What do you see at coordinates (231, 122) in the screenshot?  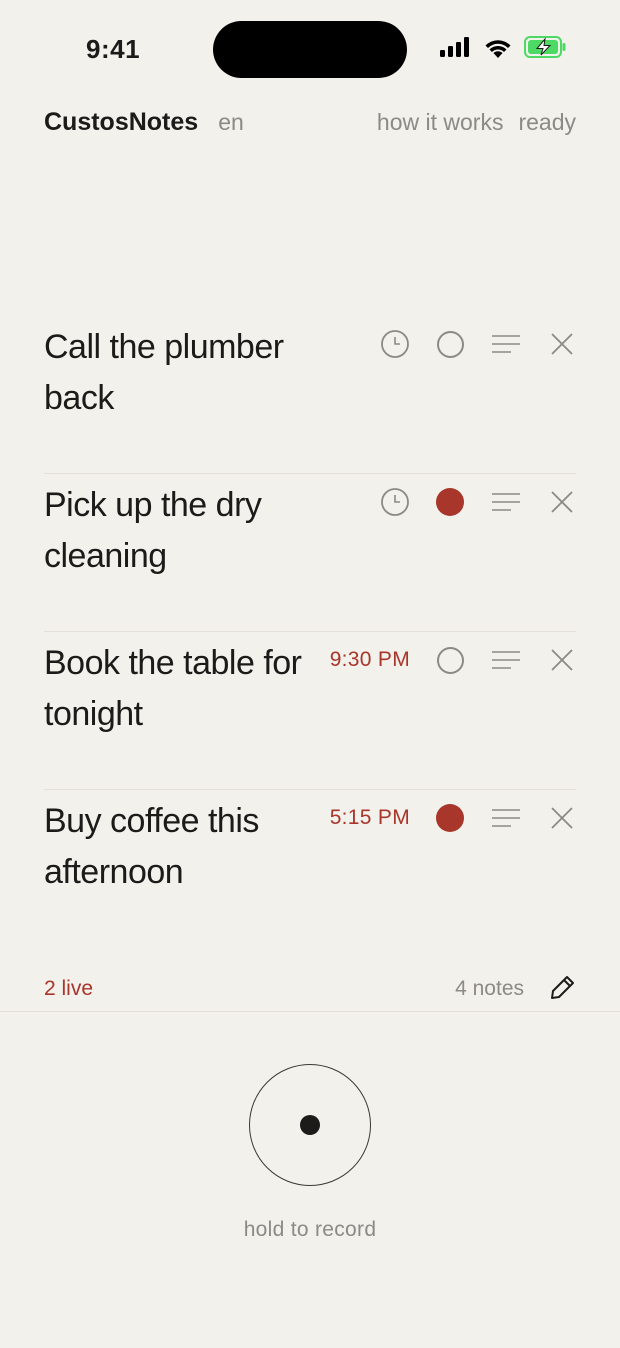 I see `language-toggle: en` at bounding box center [231, 122].